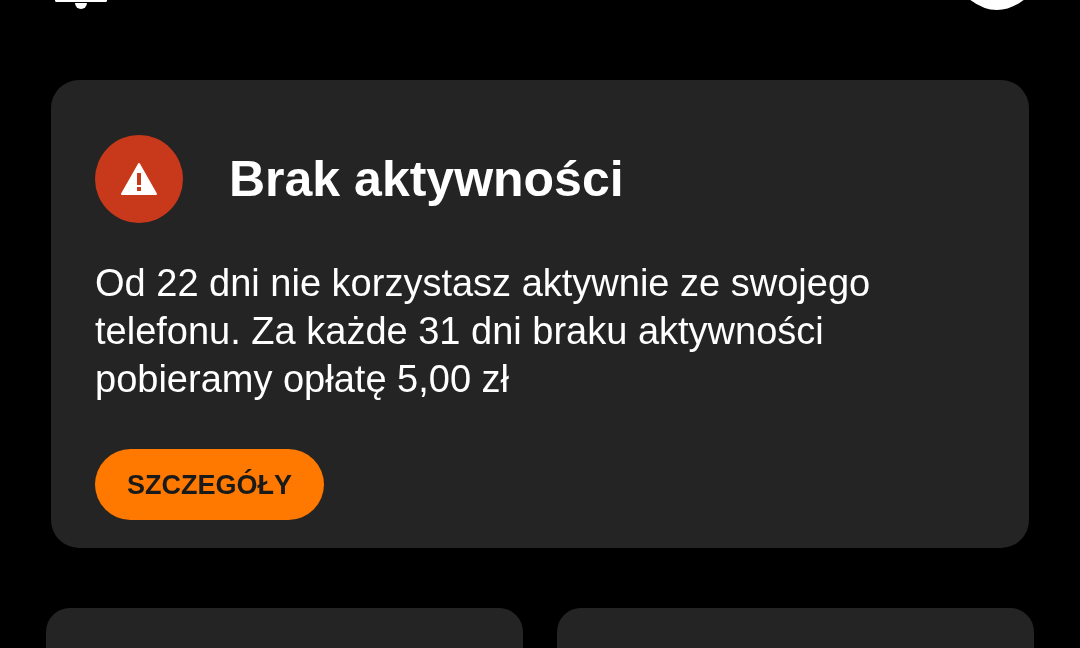 The image size is (1080, 648). Describe the element at coordinates (209, 485) in the screenshot. I see `details-button: SZCZEGÓŁY` at that location.